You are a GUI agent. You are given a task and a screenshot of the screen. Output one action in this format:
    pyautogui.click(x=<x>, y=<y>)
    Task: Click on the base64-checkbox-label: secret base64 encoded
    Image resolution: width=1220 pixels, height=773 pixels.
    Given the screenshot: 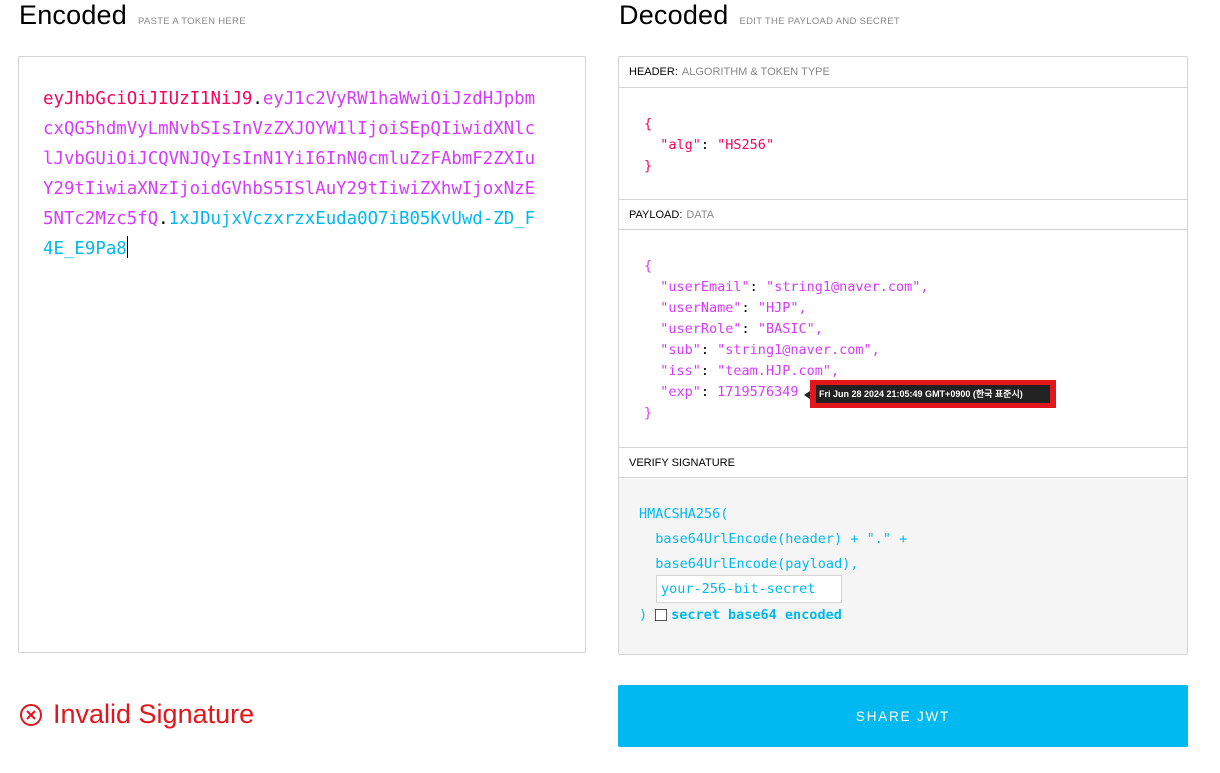 What is the action you would take?
    pyautogui.click(x=756, y=615)
    